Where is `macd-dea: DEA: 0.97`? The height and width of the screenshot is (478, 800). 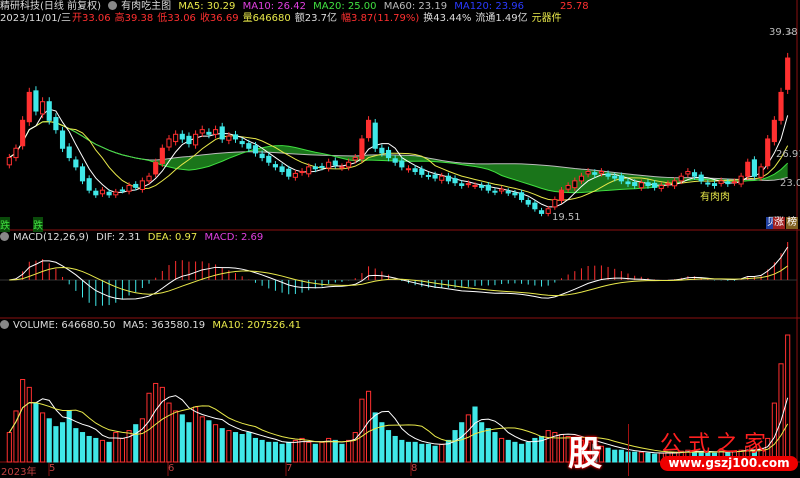 macd-dea: DEA: 0.97 is located at coordinates (172, 237).